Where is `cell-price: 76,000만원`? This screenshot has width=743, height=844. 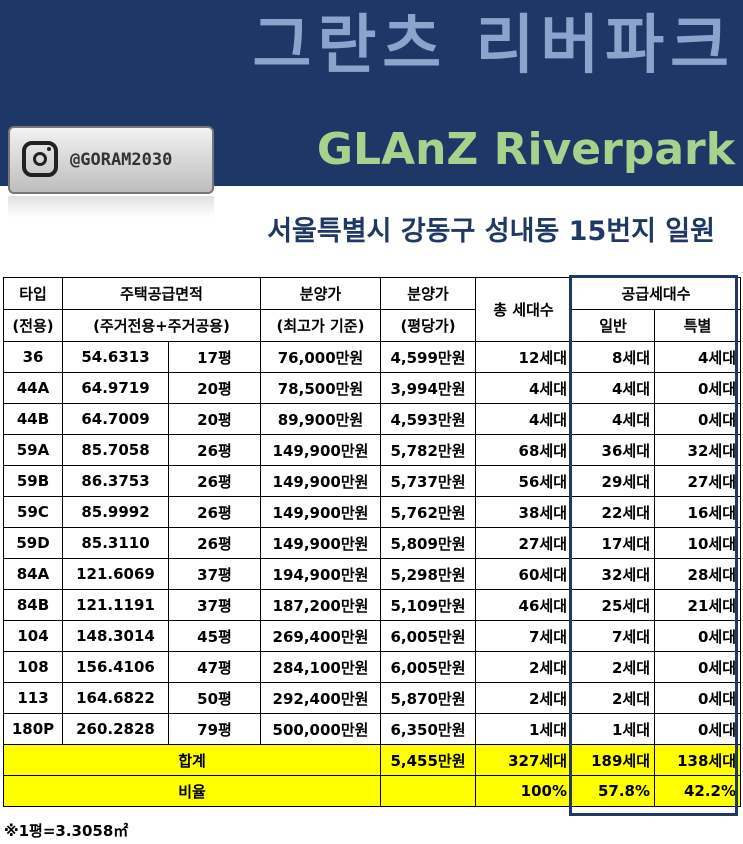 cell-price: 76,000만원 is located at coordinates (320, 357).